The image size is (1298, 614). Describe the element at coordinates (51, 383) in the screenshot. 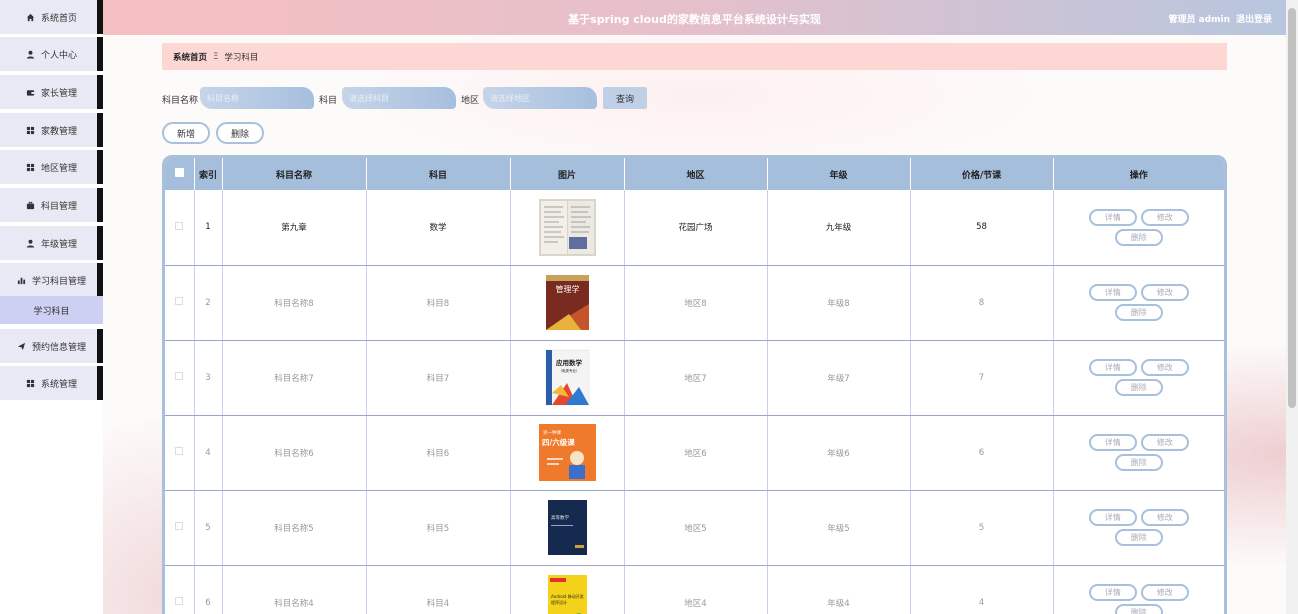

I see `sidebar-item-system: 系统管理` at that location.